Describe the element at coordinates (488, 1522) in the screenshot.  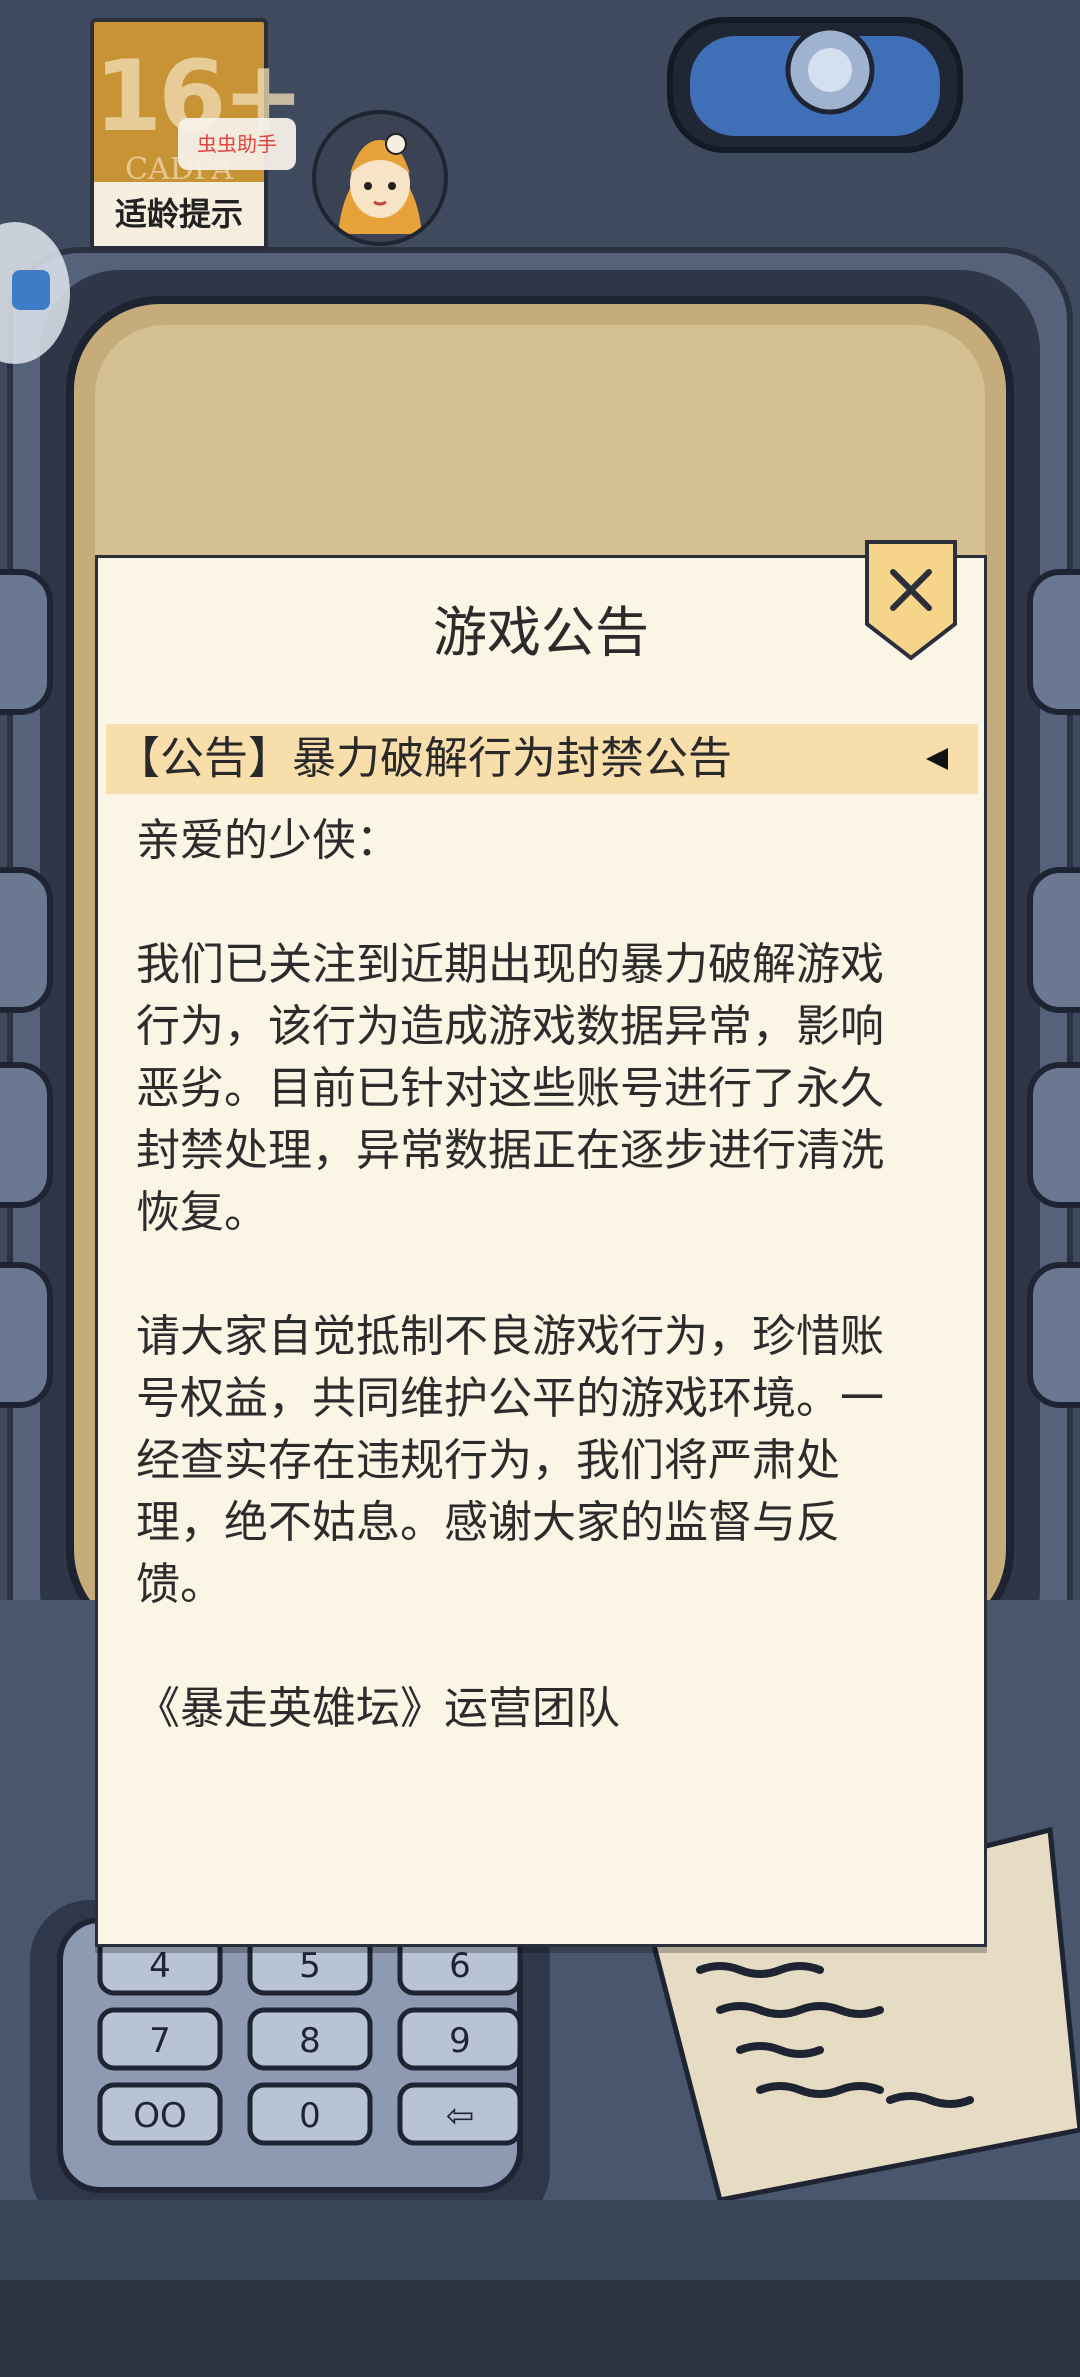
I see `body-line: 理，绝不姑息。感谢大家的监督与反` at that location.